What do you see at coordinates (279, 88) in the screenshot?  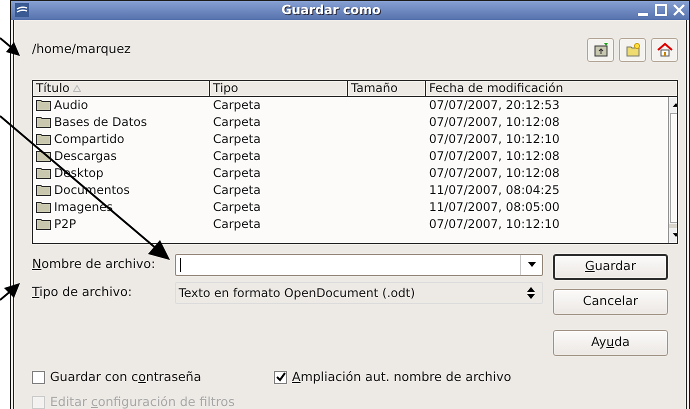 I see `column-header: Tipo` at bounding box center [279, 88].